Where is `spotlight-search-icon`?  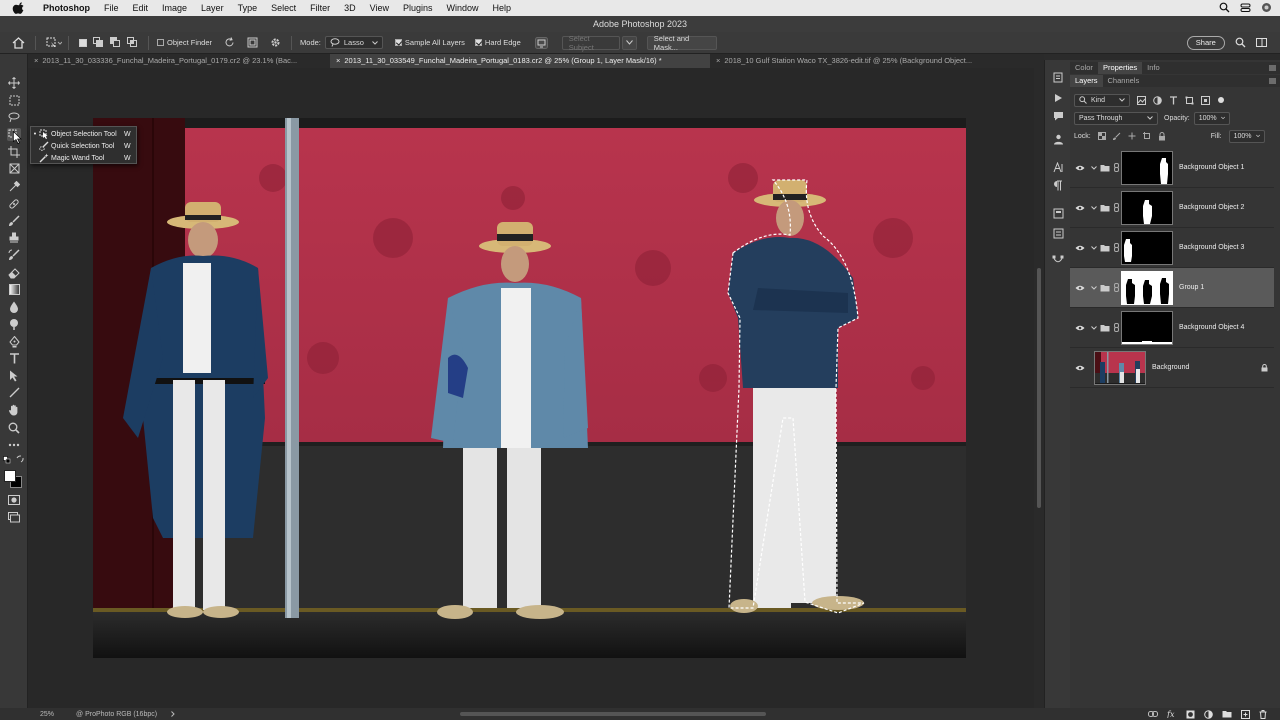 spotlight-search-icon is located at coordinates (1224, 7).